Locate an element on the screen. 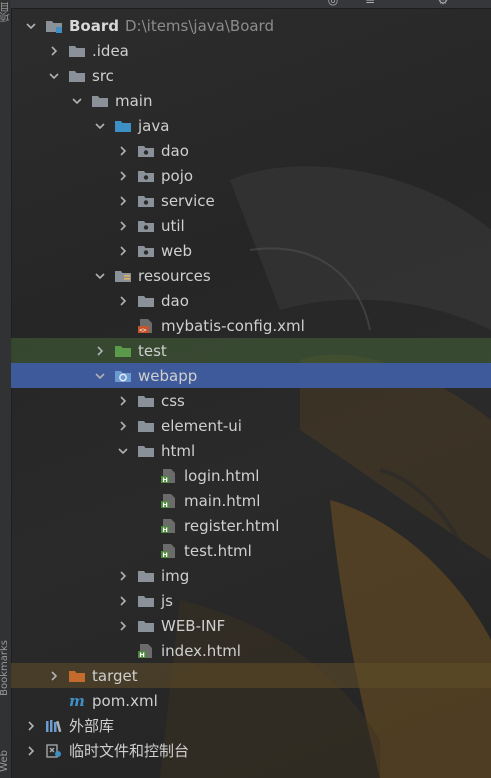  bookmarks-tab-label: Bookmarks is located at coordinates (5, 668).